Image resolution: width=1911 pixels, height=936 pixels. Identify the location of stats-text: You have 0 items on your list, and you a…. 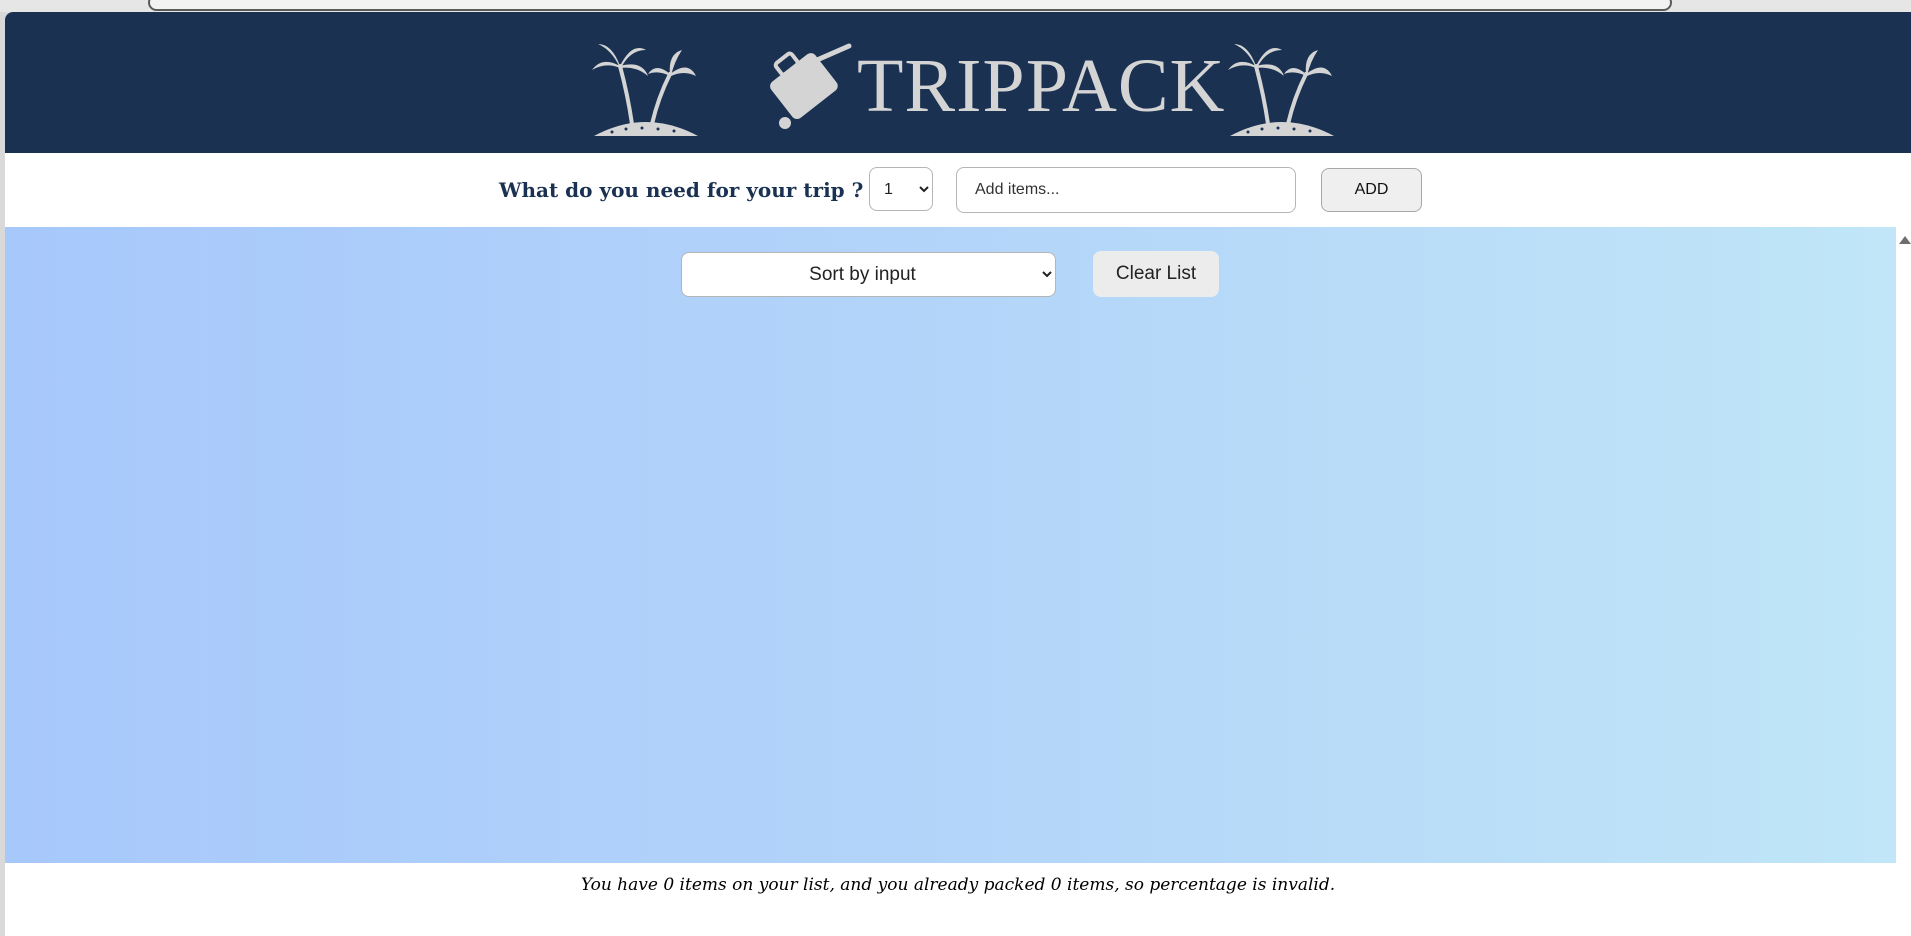
(958, 885).